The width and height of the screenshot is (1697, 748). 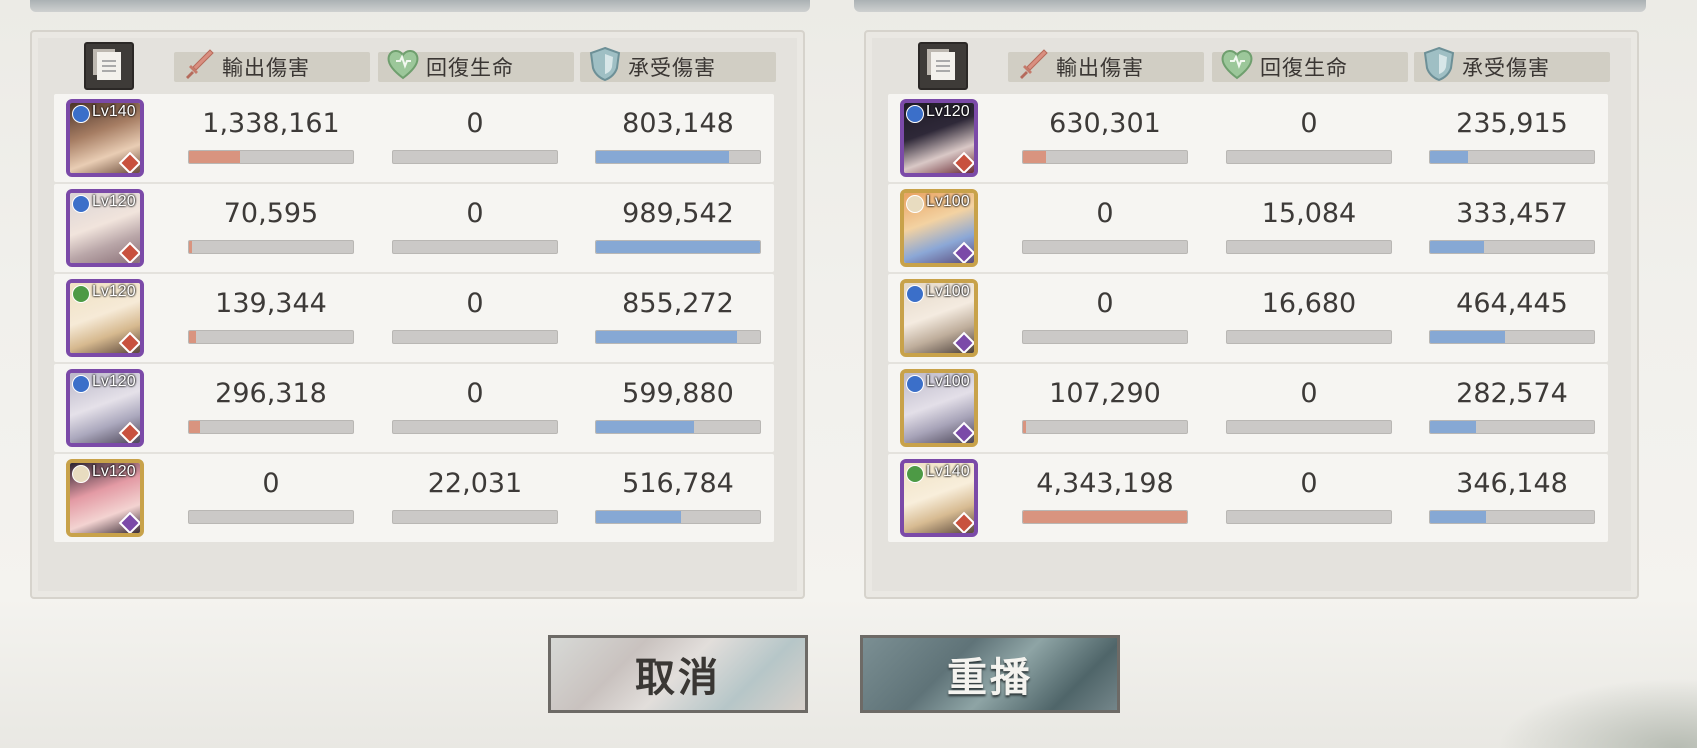 I want to click on unit-row: Lv100 107,290 0 282,574, so click(x=1248, y=408).